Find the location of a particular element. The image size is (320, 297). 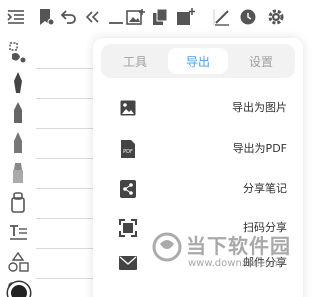

bookmark-edit-icon is located at coordinates (46, 17).